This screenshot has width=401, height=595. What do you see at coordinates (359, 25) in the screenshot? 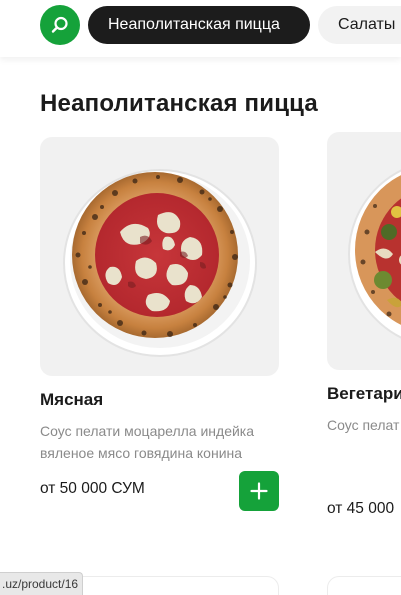
I see `category-tab-salads: Салаты` at bounding box center [359, 25].